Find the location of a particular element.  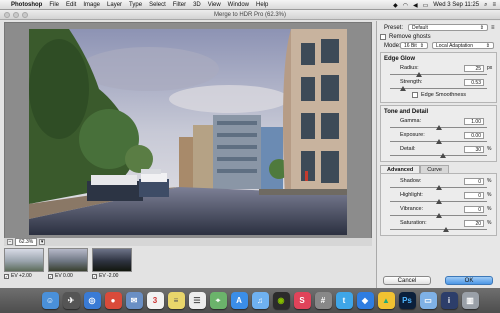

menu-select: Select is located at coordinates (157, 5).